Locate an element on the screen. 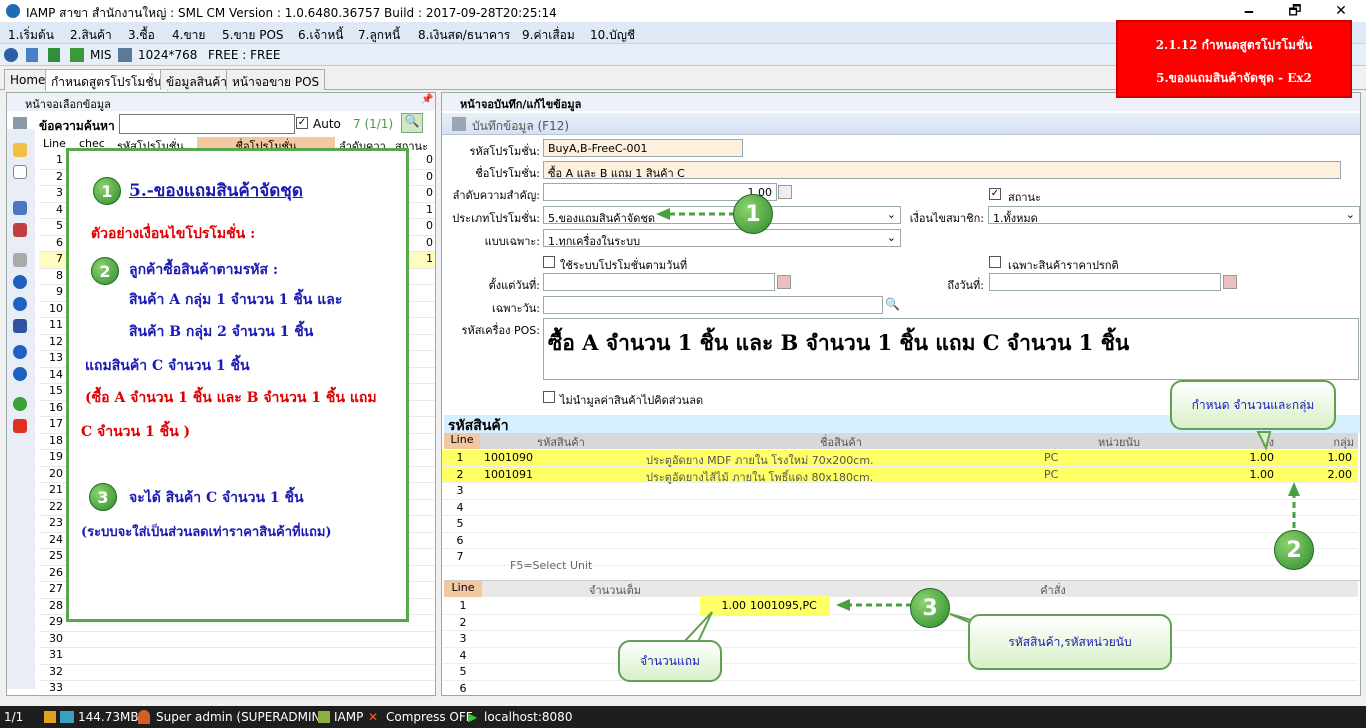 This screenshot has height=728, width=1366. annotation-badge-1: 1 is located at coordinates (753, 214).